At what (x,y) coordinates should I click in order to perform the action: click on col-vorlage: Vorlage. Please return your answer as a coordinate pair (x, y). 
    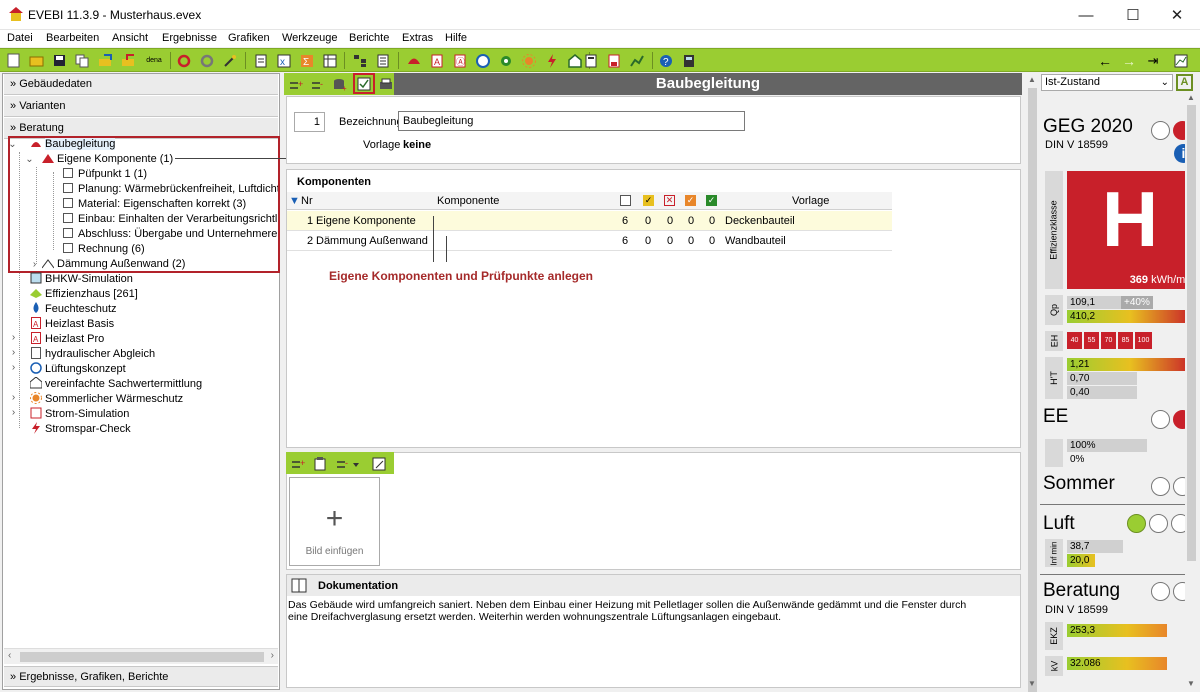
    Looking at the image, I should click on (810, 201).